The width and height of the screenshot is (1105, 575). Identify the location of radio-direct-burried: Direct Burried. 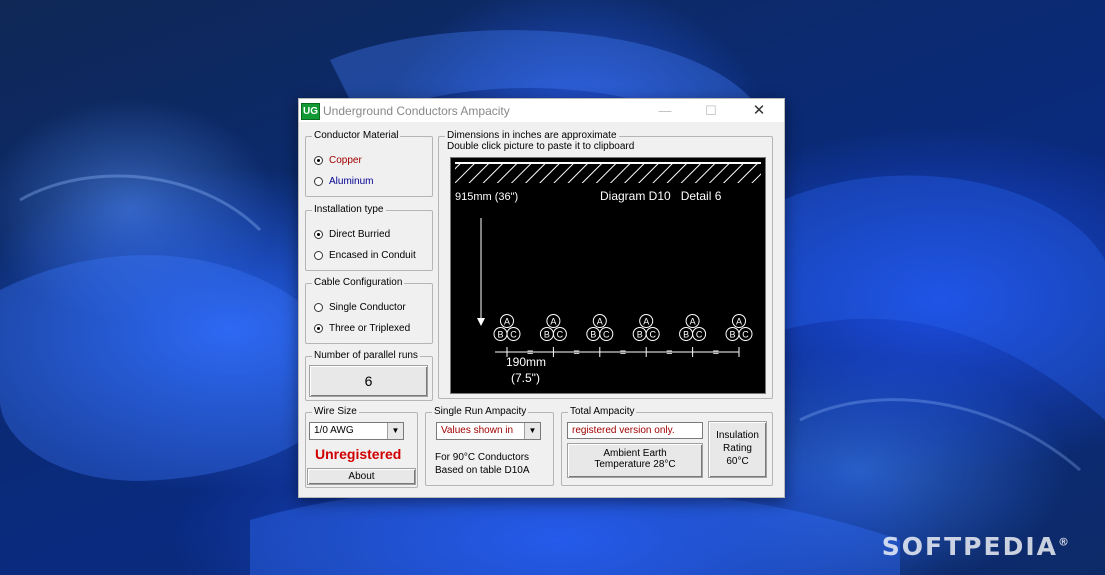
(352, 234).